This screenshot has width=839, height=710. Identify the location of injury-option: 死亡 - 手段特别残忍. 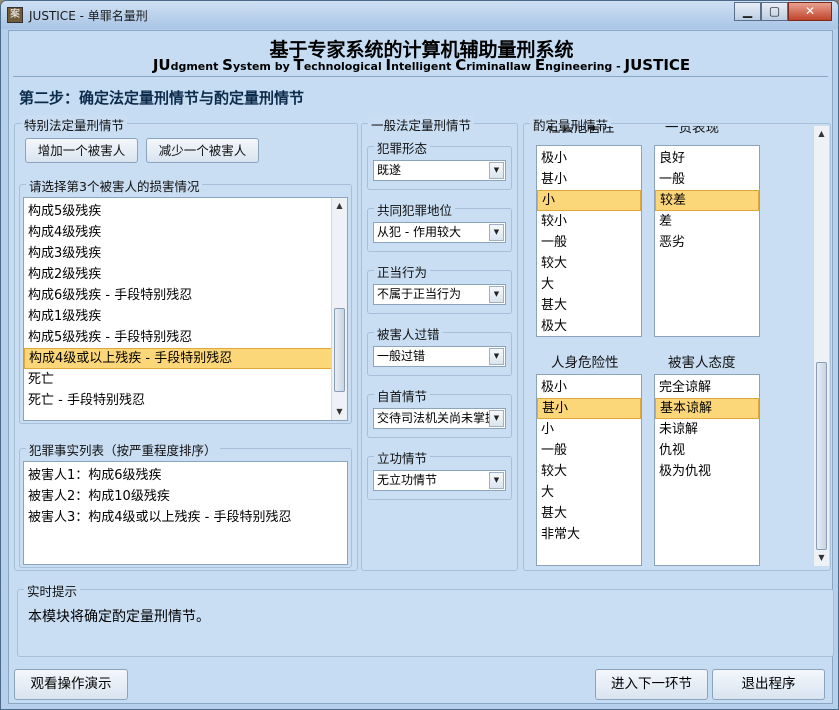
(178, 400).